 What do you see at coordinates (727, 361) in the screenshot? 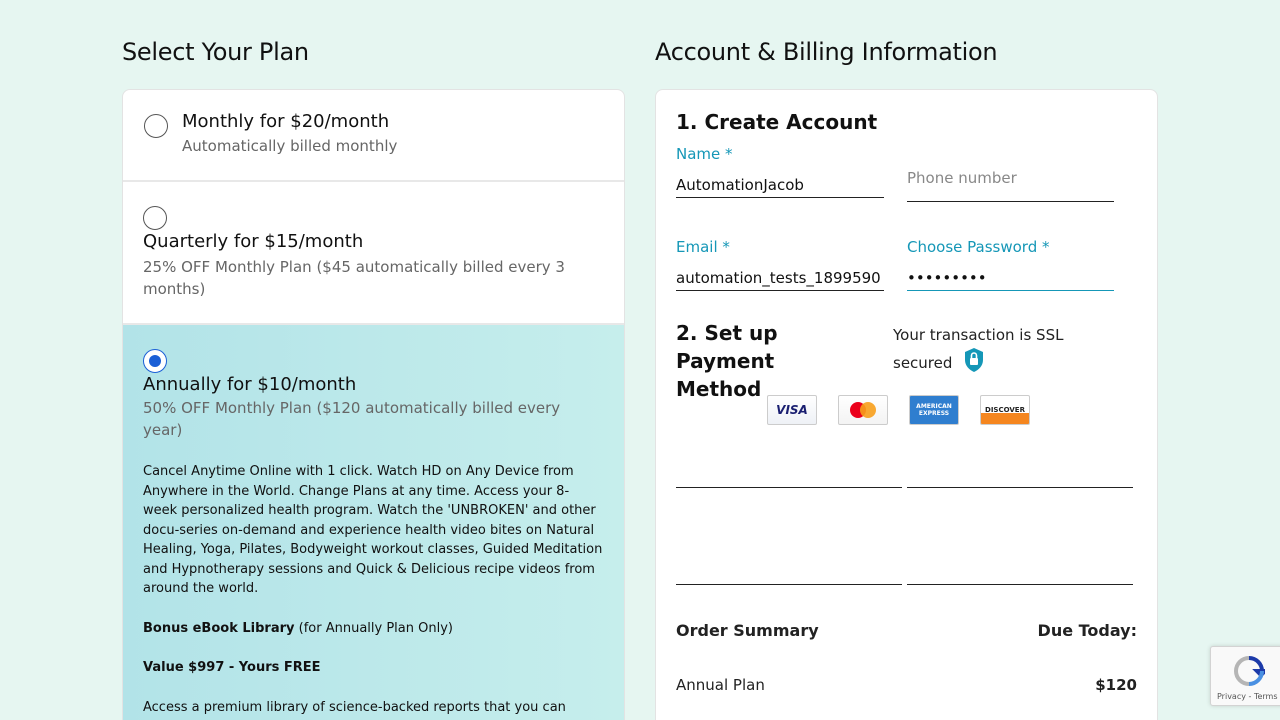
I see `payment-heading: 2. Set up Payment Method` at bounding box center [727, 361].